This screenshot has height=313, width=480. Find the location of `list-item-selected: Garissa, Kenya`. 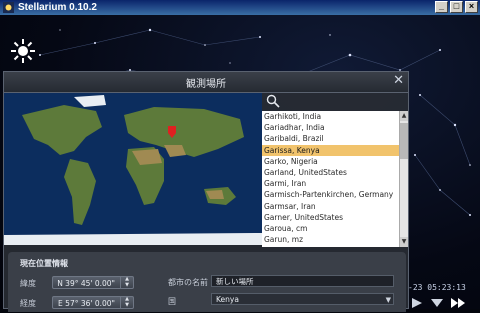

list-item-selected: Garissa, Kenya is located at coordinates (330, 150).